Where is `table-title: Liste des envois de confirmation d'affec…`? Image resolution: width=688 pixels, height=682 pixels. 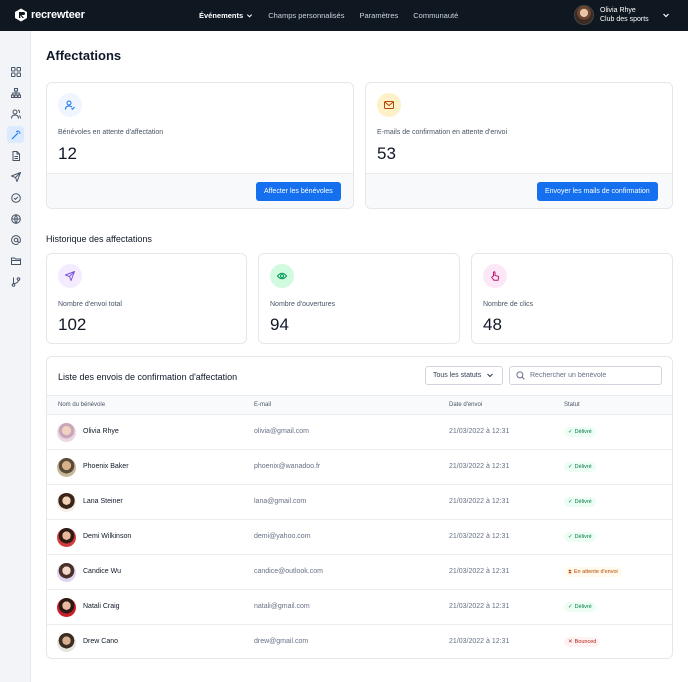 table-title: Liste des envois de confirmation d'affec… is located at coordinates (148, 377).